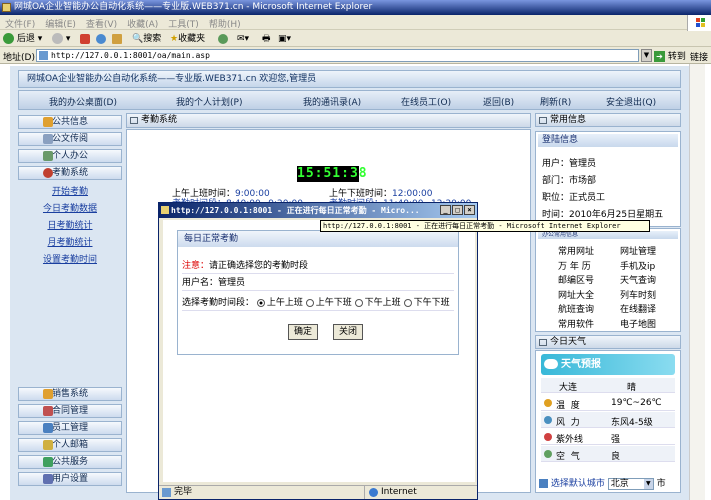  Describe the element at coordinates (101, 39) in the screenshot. I see `refresh-icon` at that location.